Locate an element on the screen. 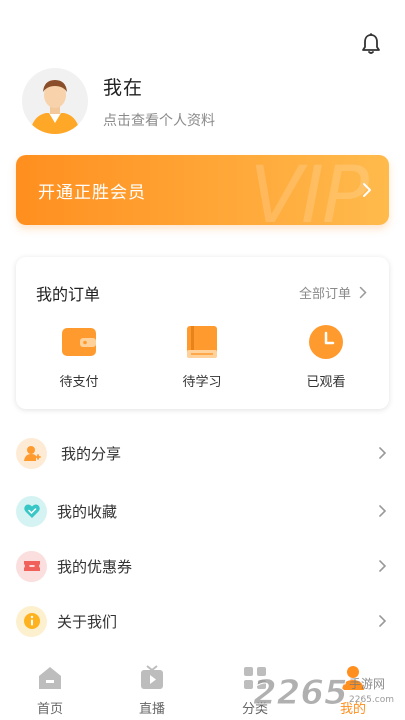  orders-title: 我的订单 is located at coordinates (68, 294).